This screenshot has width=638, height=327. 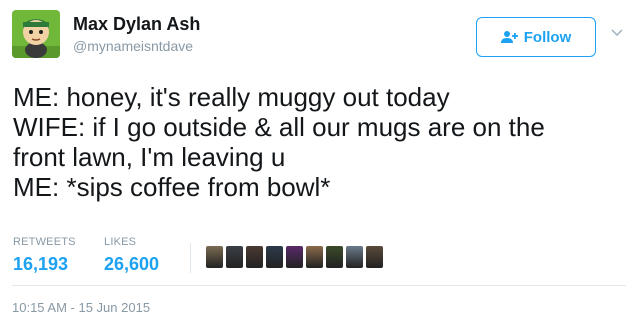 I want to click on stats-divider, so click(x=190, y=258).